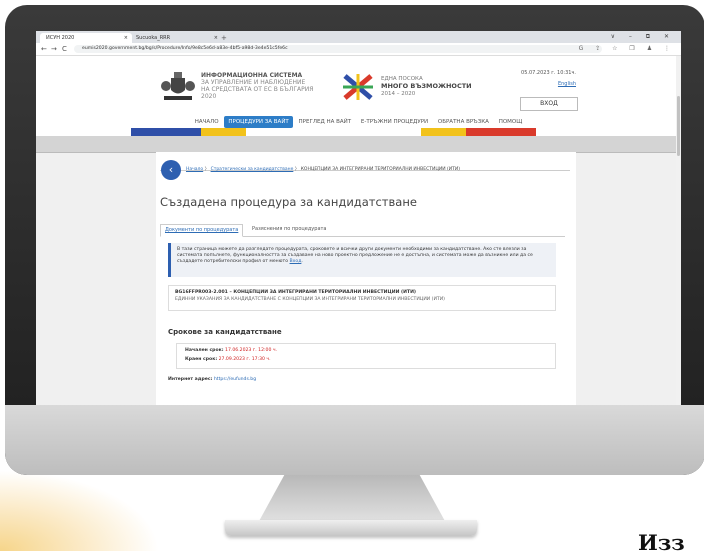  What do you see at coordinates (258, 122) in the screenshot?
I see `nav-item-procedures: ПРОЦЕДУРИ ЗА ВАЙТ` at bounding box center [258, 122].